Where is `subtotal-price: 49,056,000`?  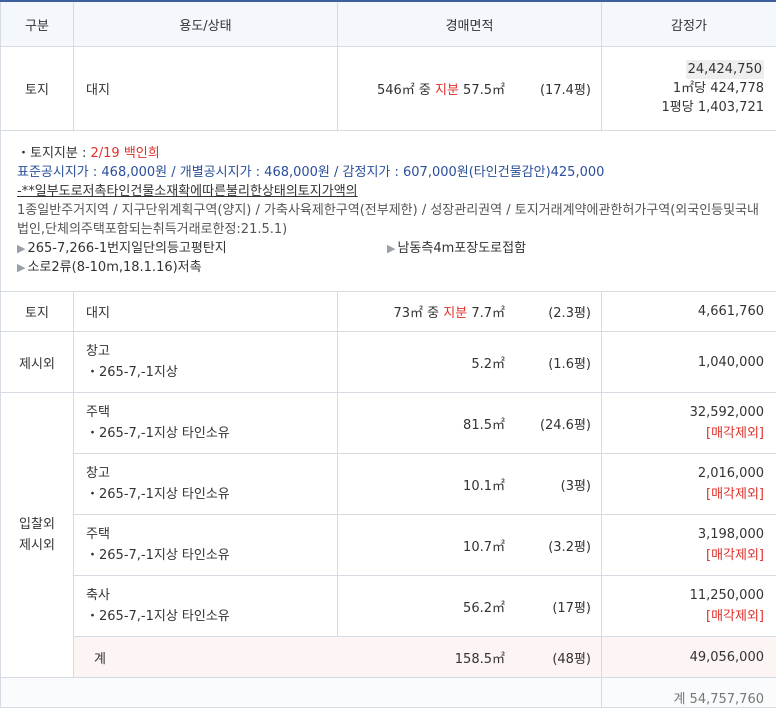
subtotal-price: 49,056,000 is located at coordinates (689, 657).